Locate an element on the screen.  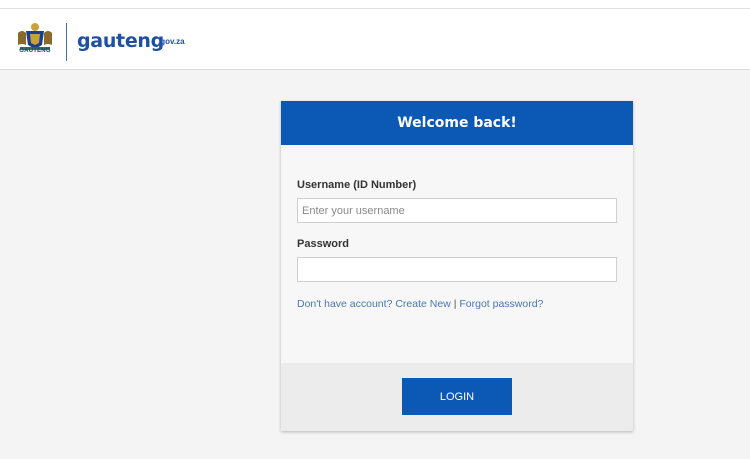
login-card-header: Welcome back! is located at coordinates (457, 123).